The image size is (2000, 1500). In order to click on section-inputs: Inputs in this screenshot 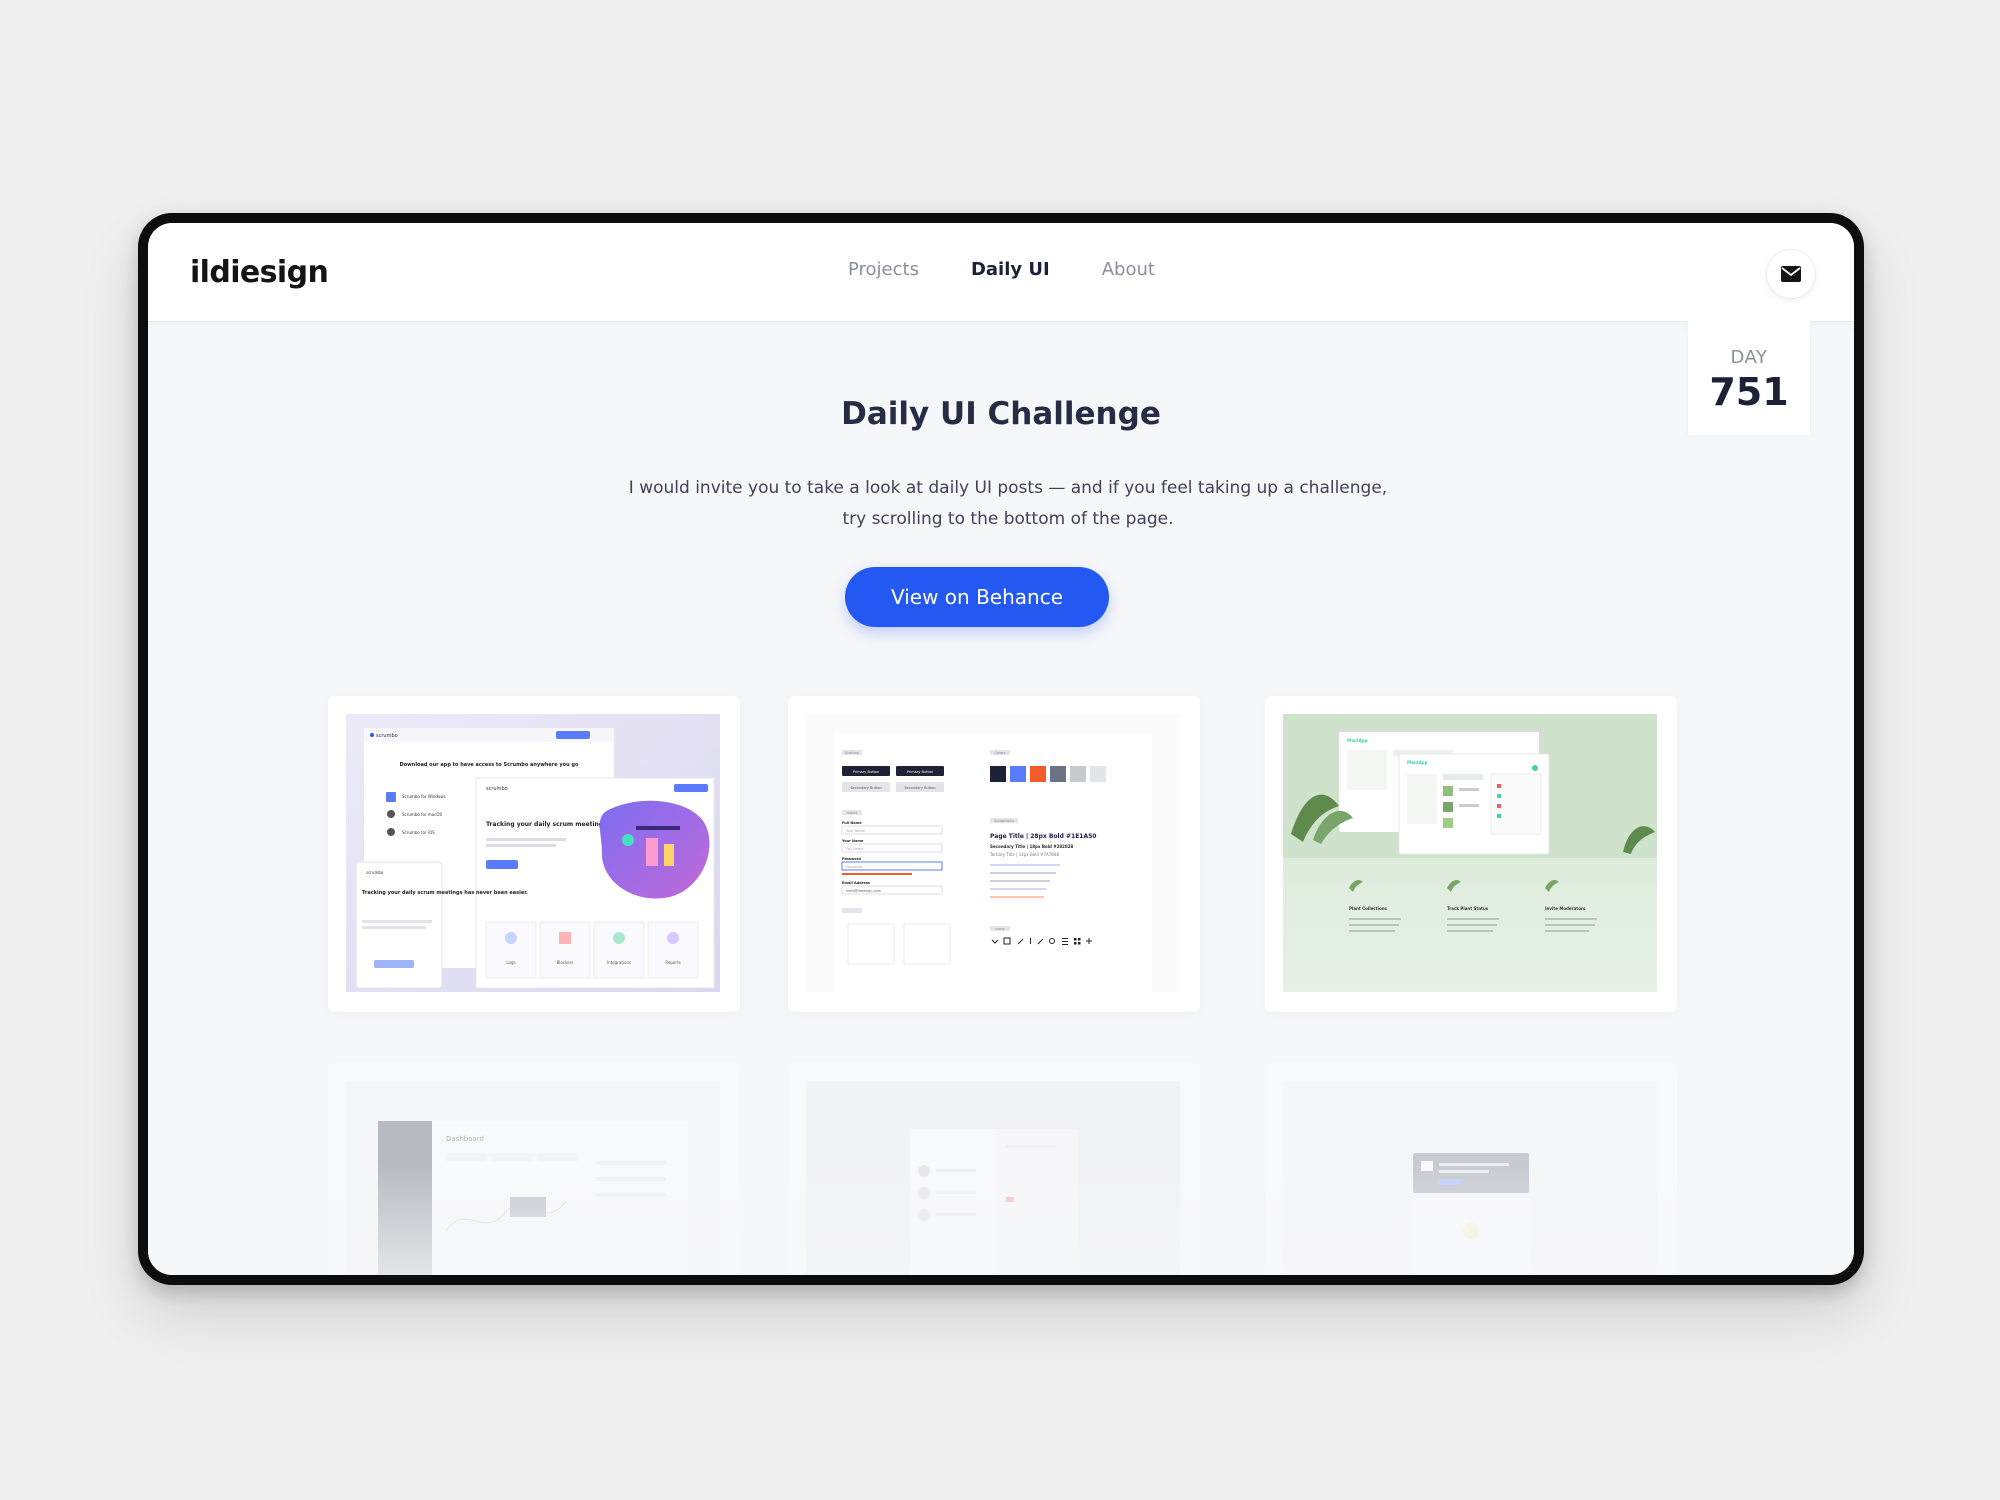, I will do `click(852, 813)`.